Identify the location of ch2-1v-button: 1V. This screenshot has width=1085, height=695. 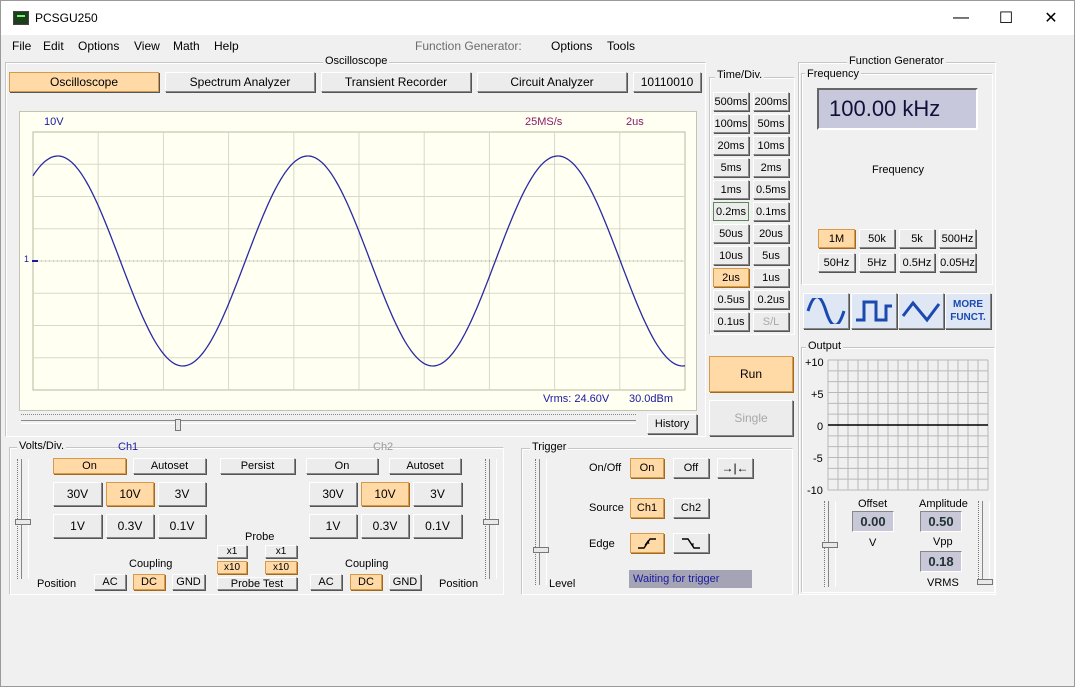
(333, 526).